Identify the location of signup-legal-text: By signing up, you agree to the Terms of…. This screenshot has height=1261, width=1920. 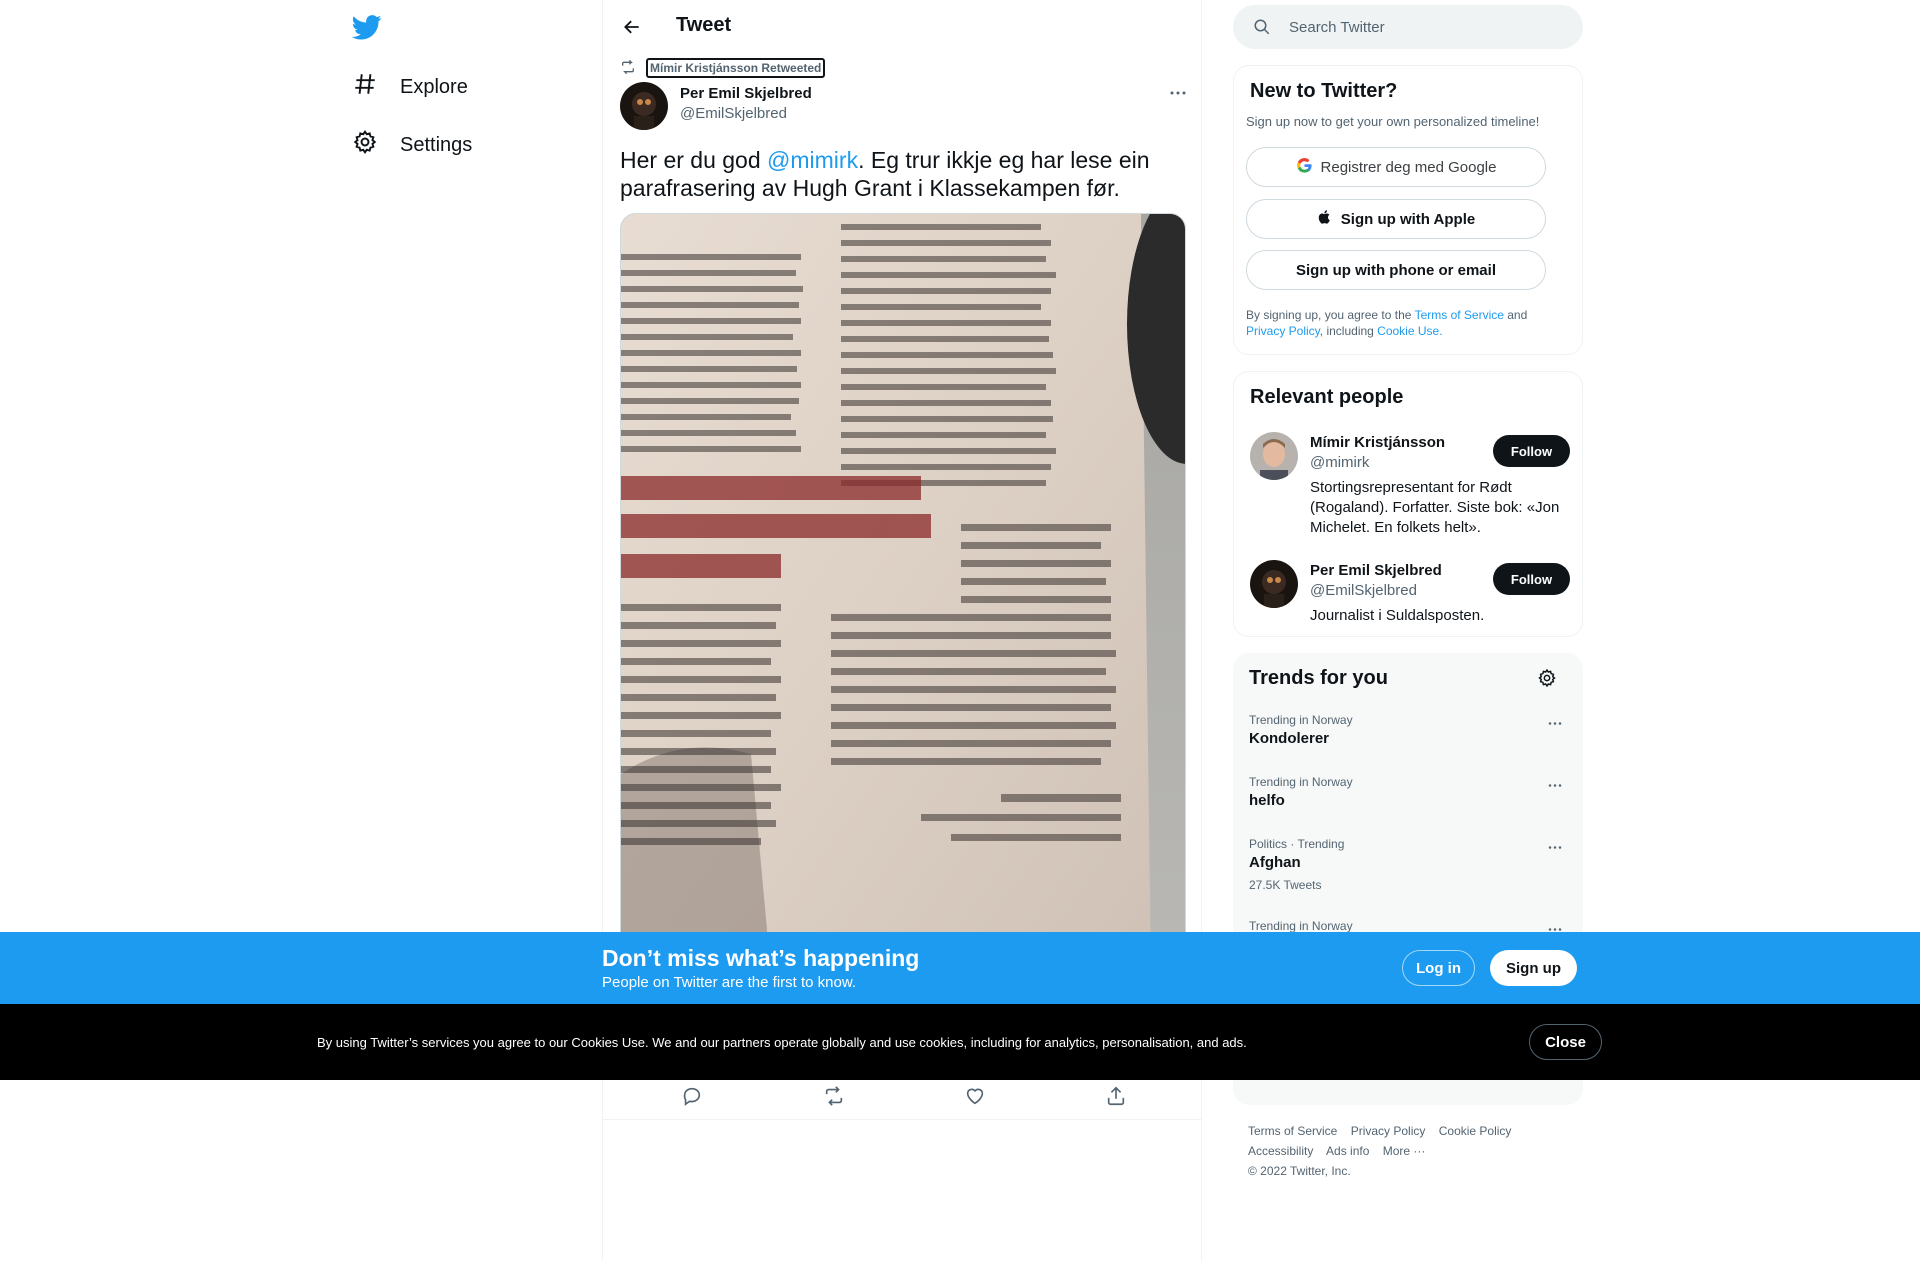
(1406, 323).